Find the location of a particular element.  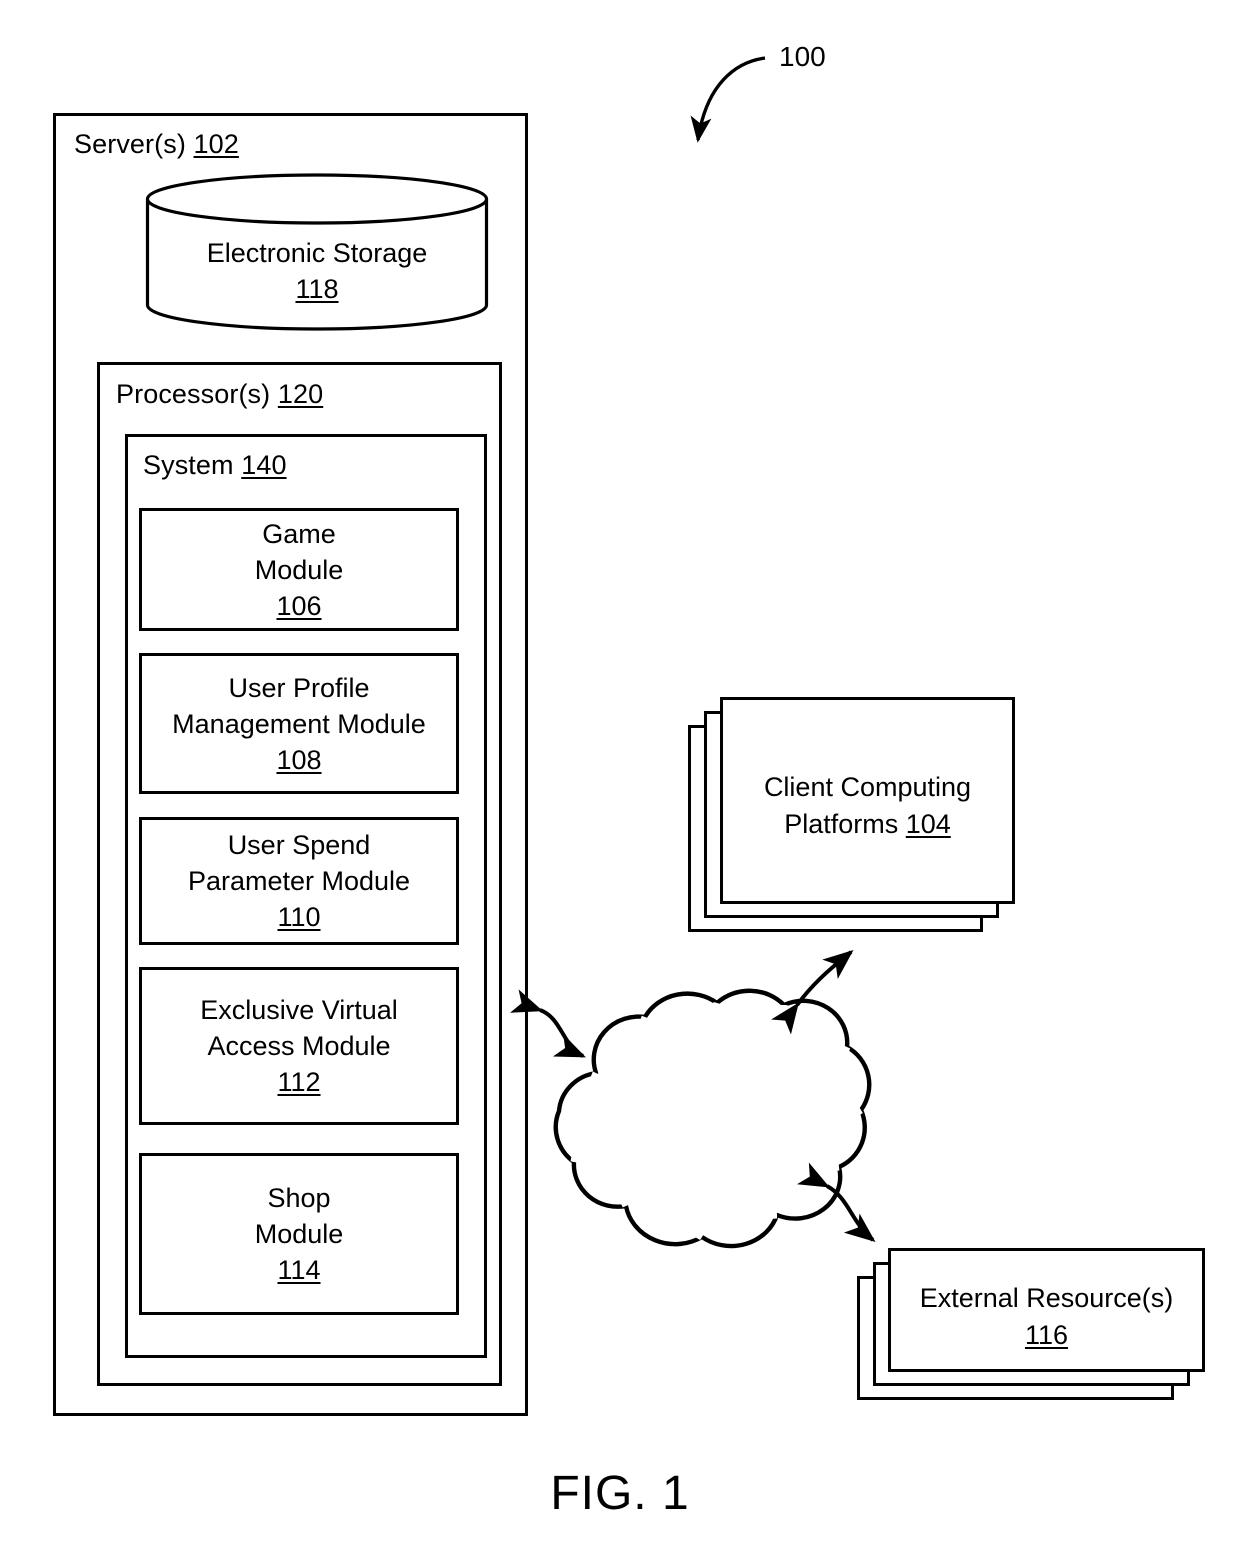

module-user-spend-parameter-ref: 110 is located at coordinates (299, 917).